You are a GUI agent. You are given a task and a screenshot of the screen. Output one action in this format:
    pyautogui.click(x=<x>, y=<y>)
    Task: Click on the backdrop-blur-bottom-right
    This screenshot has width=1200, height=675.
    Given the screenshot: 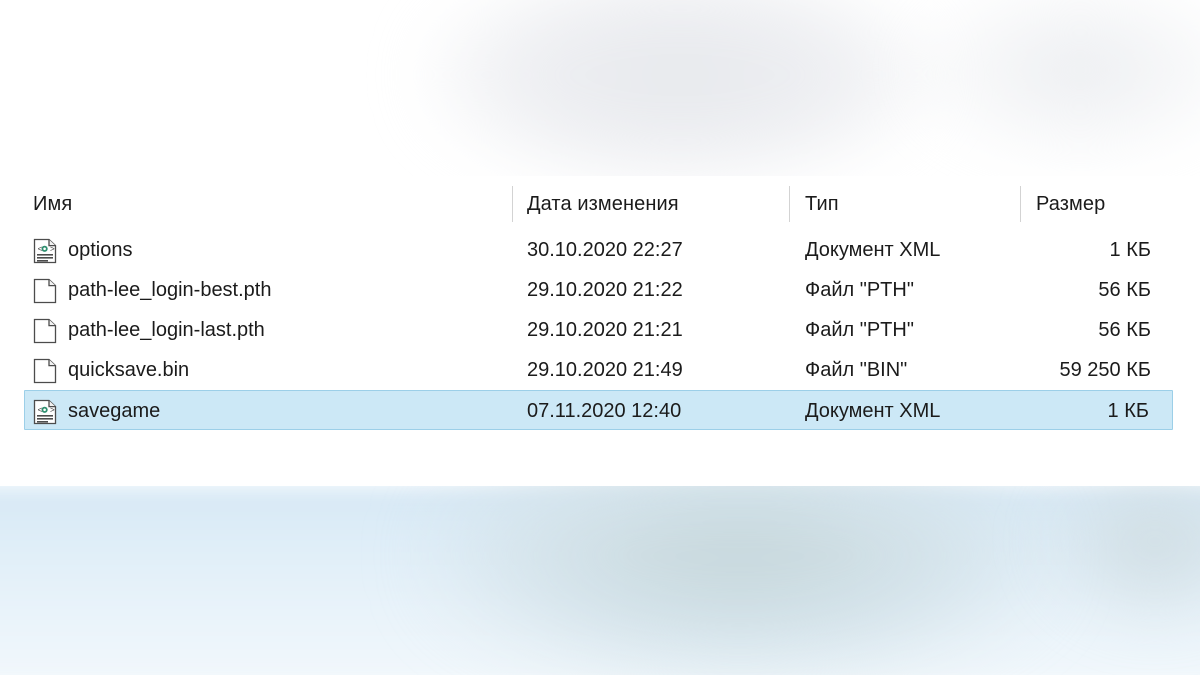 What is the action you would take?
    pyautogui.click(x=1120, y=555)
    